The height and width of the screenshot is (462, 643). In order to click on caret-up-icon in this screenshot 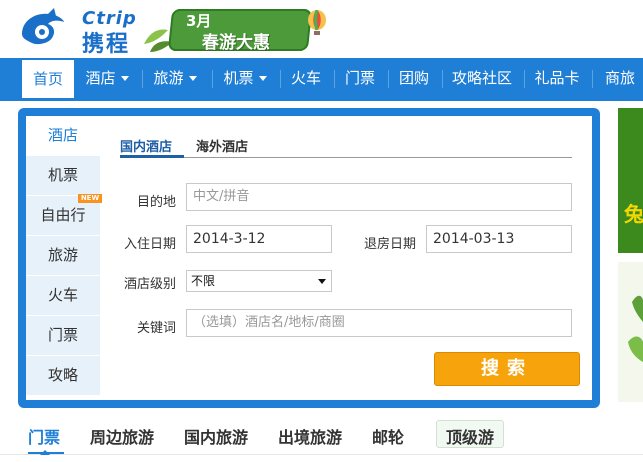, I will do `click(45, 452)`.